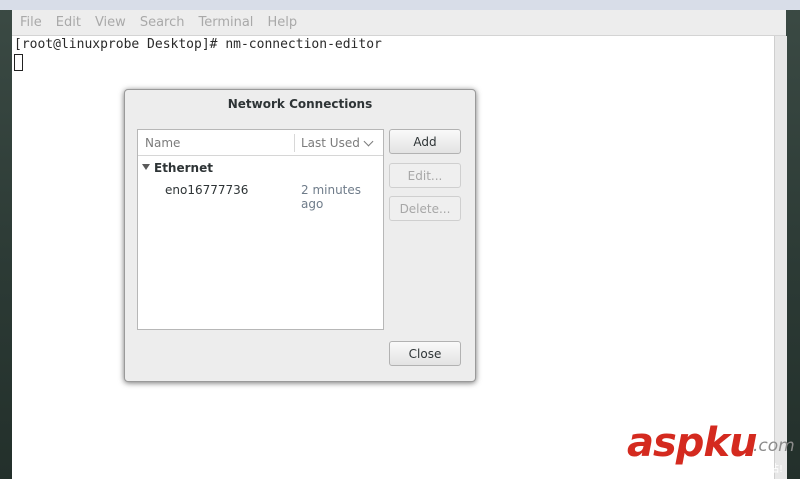 The width and height of the screenshot is (800, 479). What do you see at coordinates (183, 168) in the screenshot?
I see `group-label: Ethernet` at bounding box center [183, 168].